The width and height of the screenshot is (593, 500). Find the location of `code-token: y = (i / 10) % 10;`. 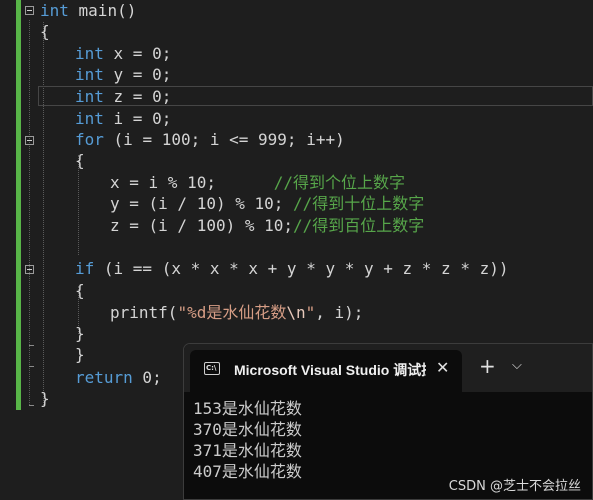

code-token: y = (i / 10) % 10; is located at coordinates (202, 203).